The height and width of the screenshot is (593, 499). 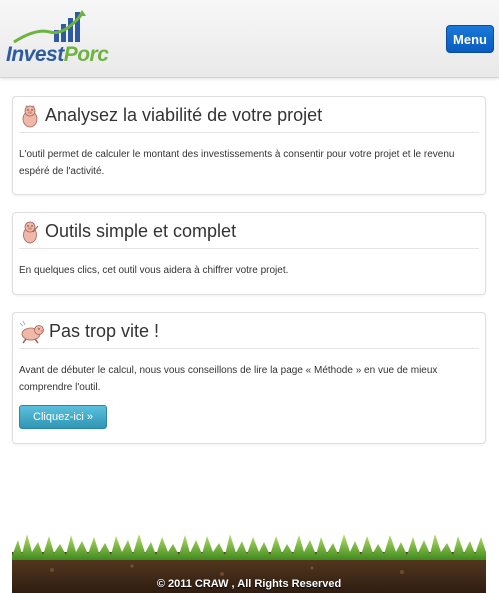 I want to click on panel-title: Outils simple et complet, so click(x=141, y=231).